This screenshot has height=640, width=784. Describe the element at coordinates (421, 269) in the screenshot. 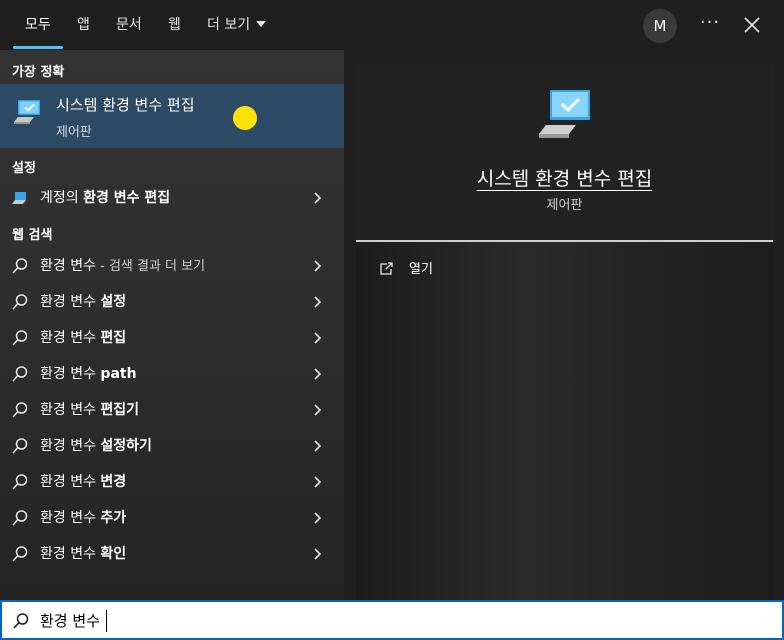

I see `open-action-label: 열기` at that location.